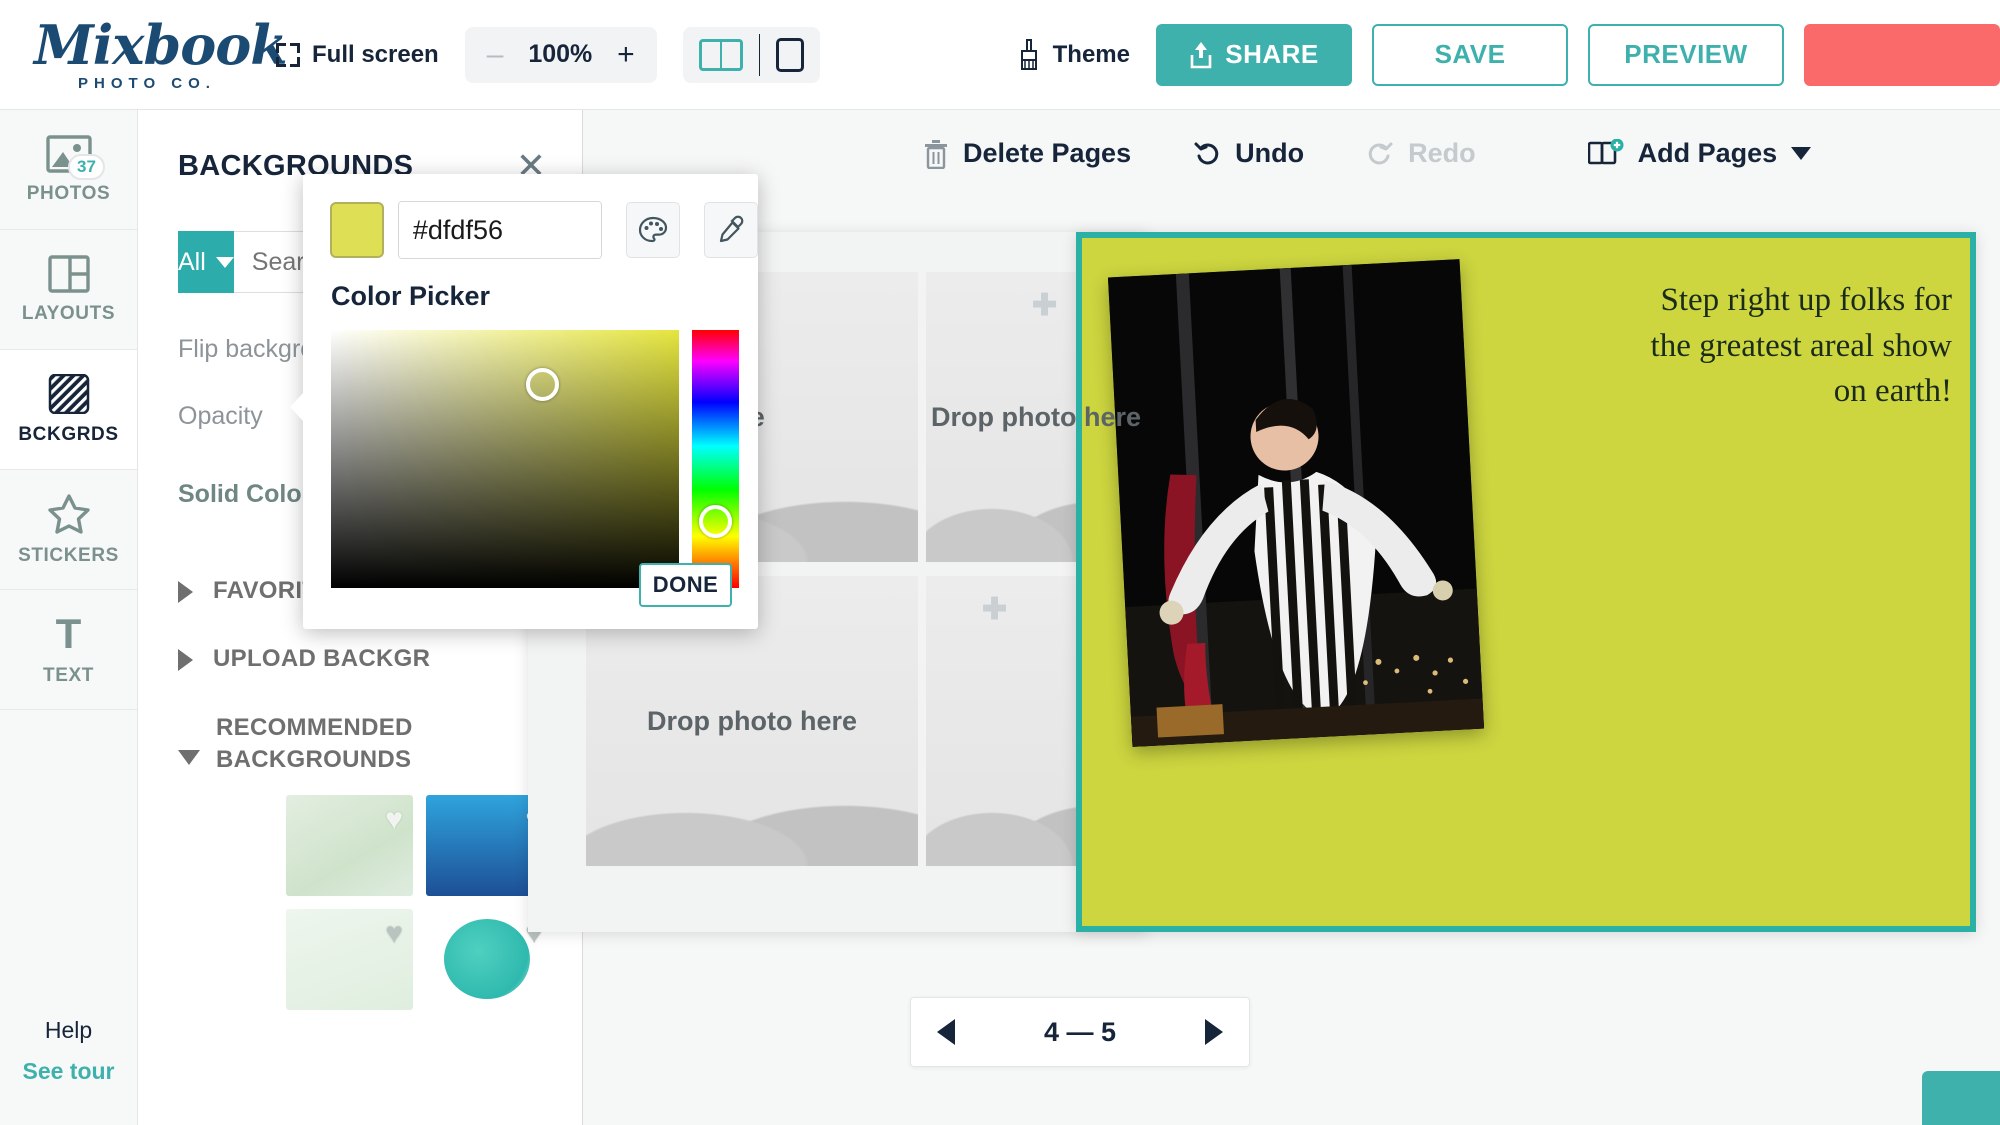  I want to click on previous-page-button, so click(946, 1032).